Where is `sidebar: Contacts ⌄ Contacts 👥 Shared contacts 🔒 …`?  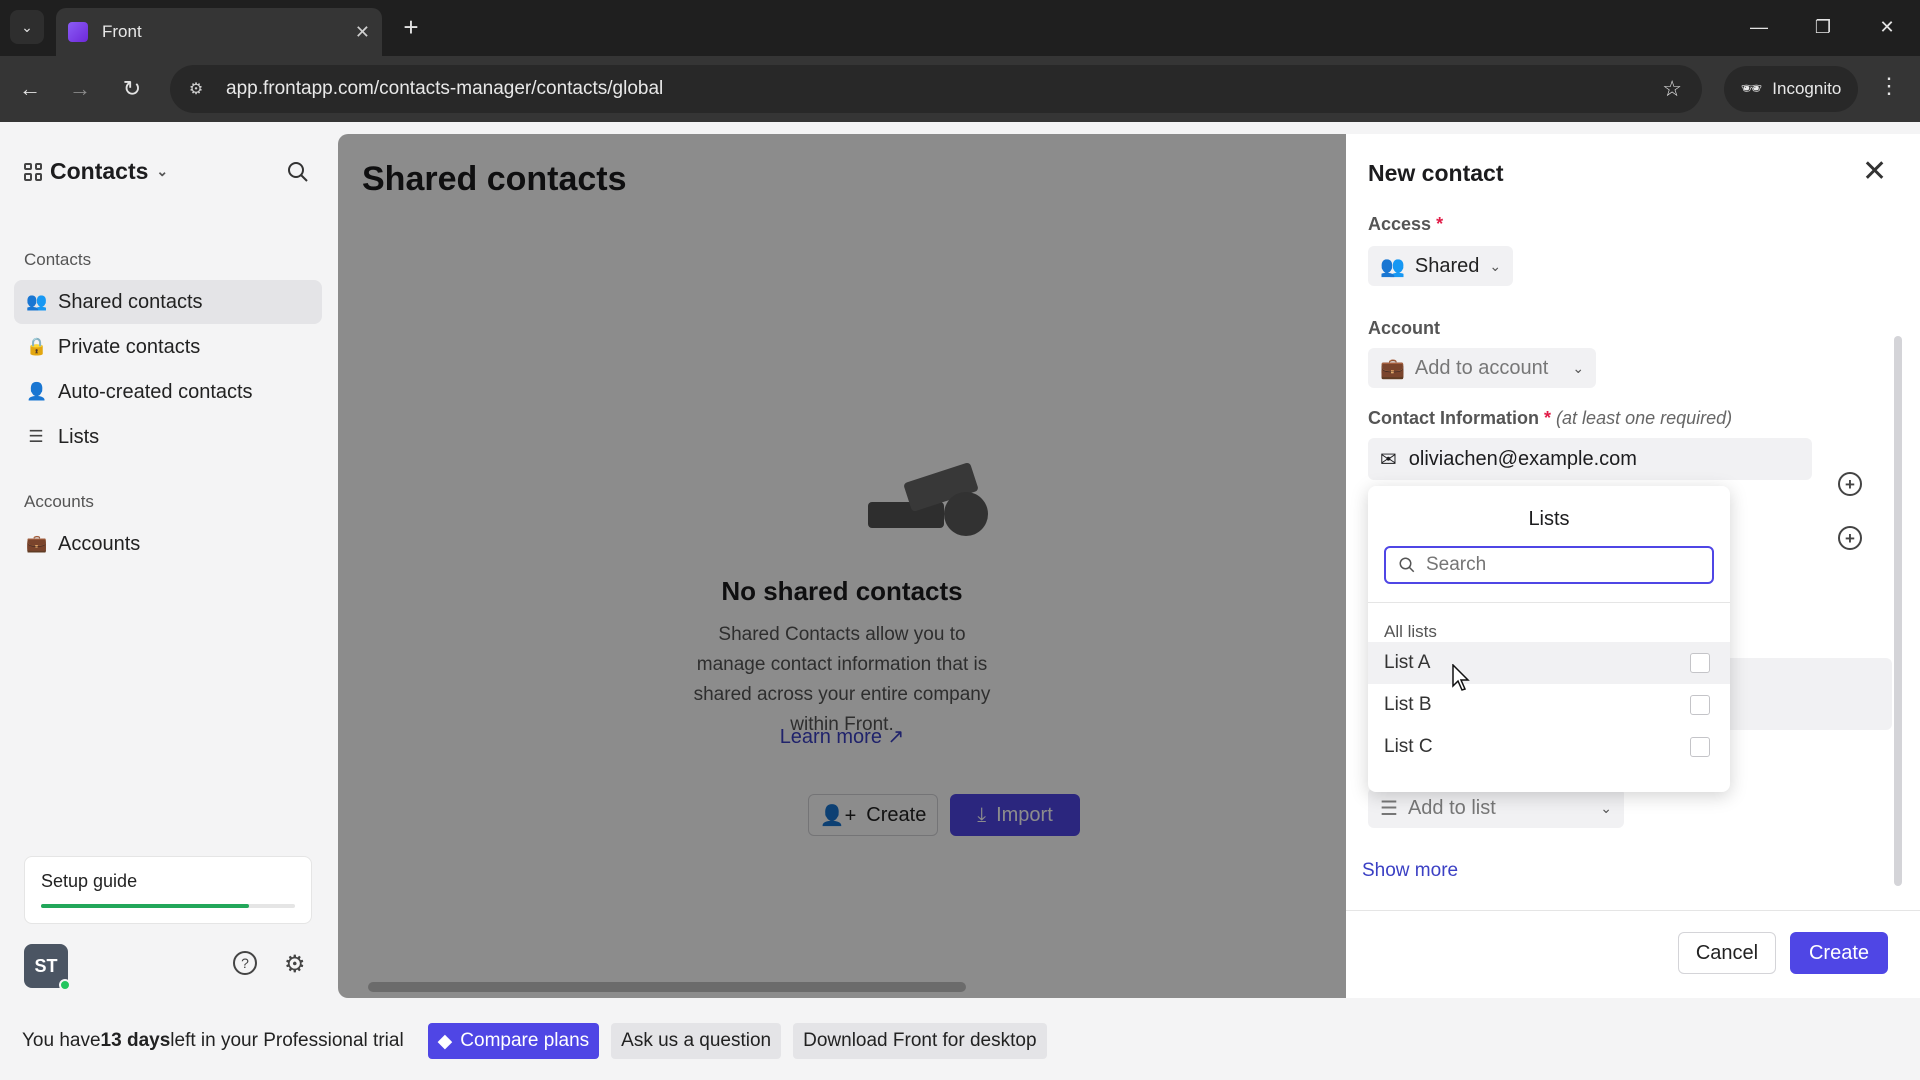
sidebar: Contacts ⌄ Contacts 👥 Shared contacts 🔒 … is located at coordinates (168, 562).